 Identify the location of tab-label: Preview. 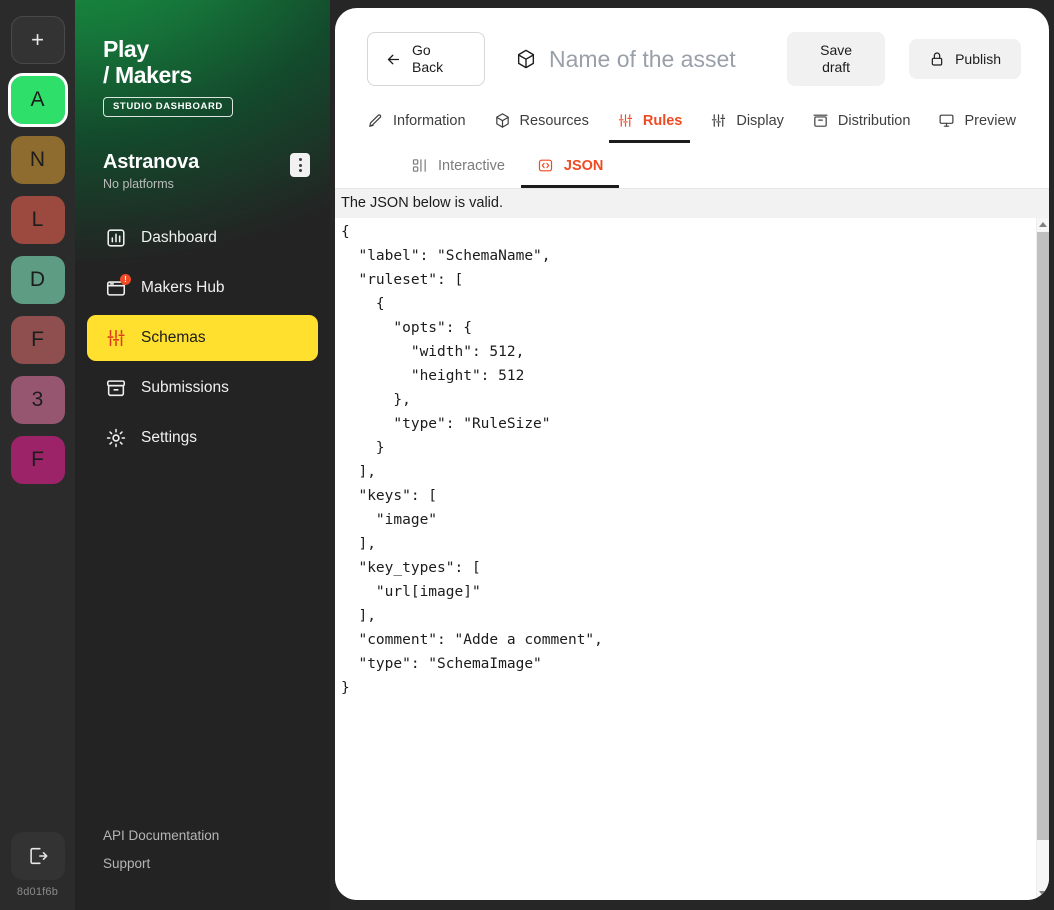
(990, 120).